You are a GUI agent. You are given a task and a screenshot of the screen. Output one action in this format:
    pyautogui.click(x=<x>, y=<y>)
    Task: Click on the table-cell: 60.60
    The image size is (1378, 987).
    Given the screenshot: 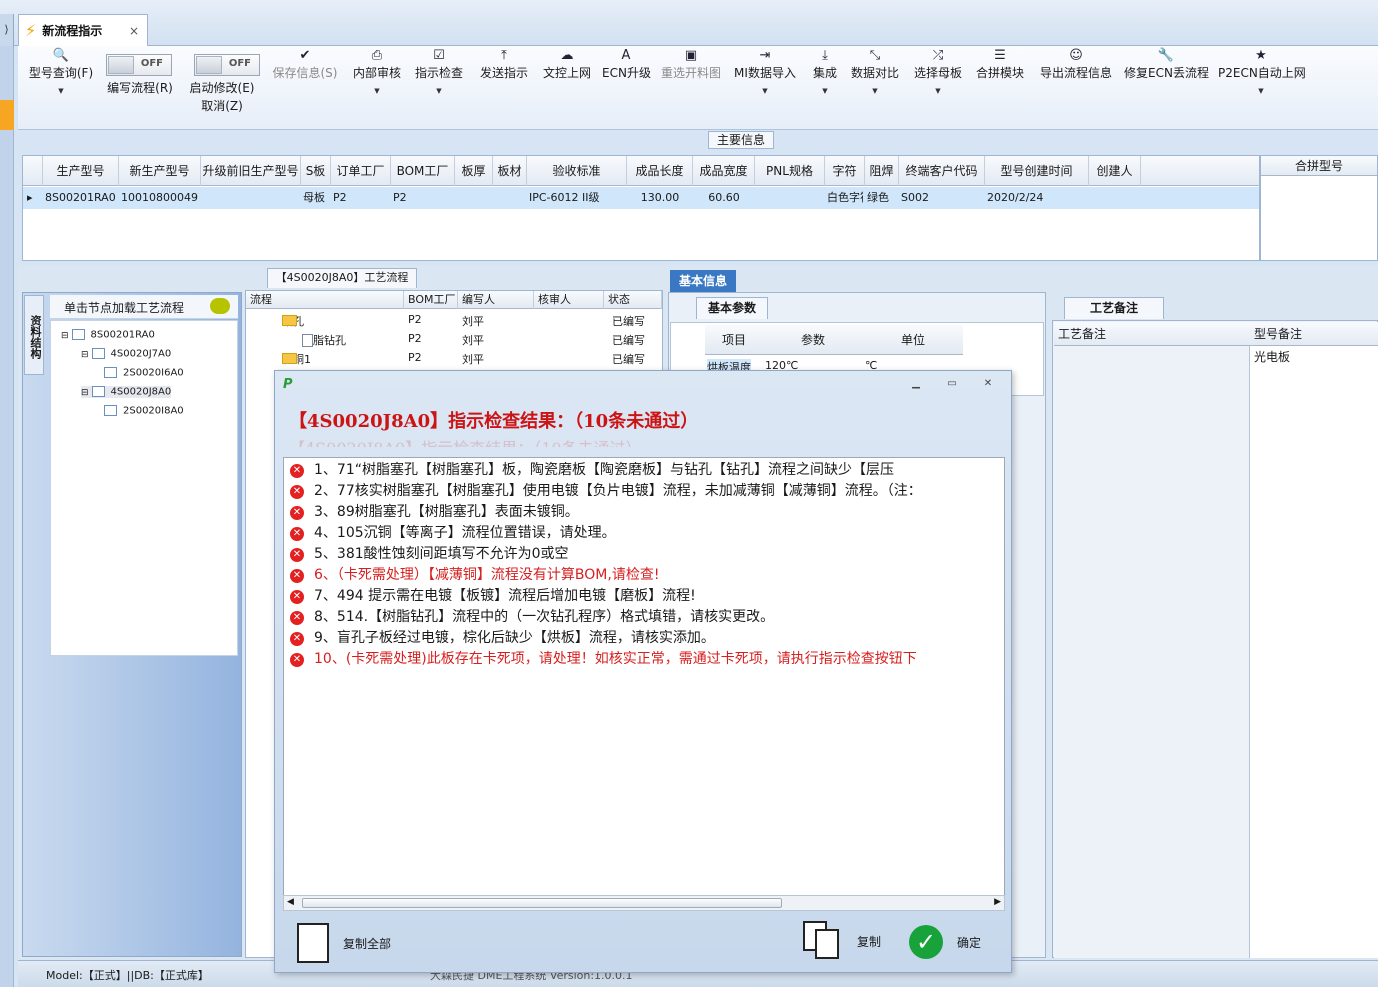 What is the action you would take?
    pyautogui.click(x=724, y=198)
    